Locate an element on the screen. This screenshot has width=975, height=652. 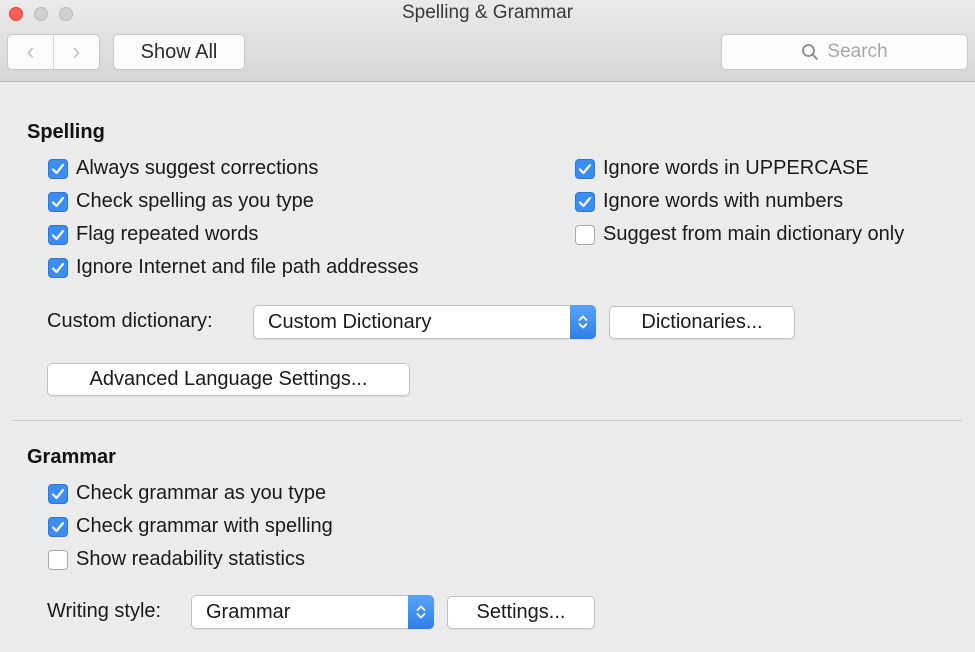
checkbox-label: Suggest from main dictionary only is located at coordinates (754, 234).